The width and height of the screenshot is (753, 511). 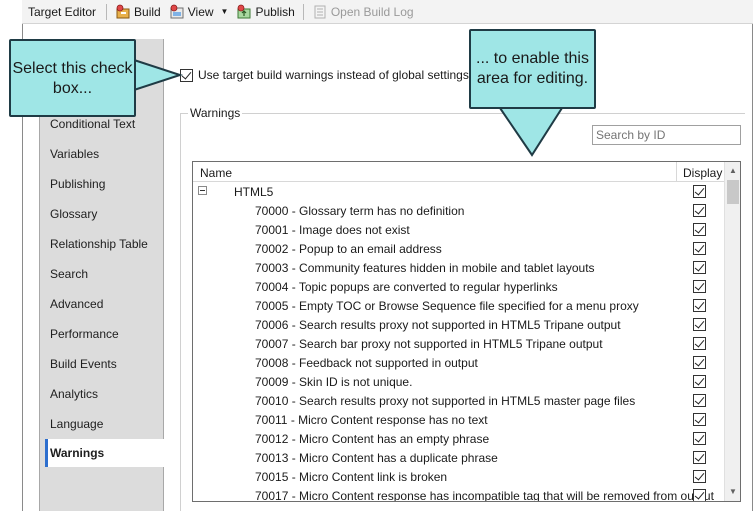 I want to click on warning-label: 70000 - Glossary term has no definition, so click(x=360, y=211).